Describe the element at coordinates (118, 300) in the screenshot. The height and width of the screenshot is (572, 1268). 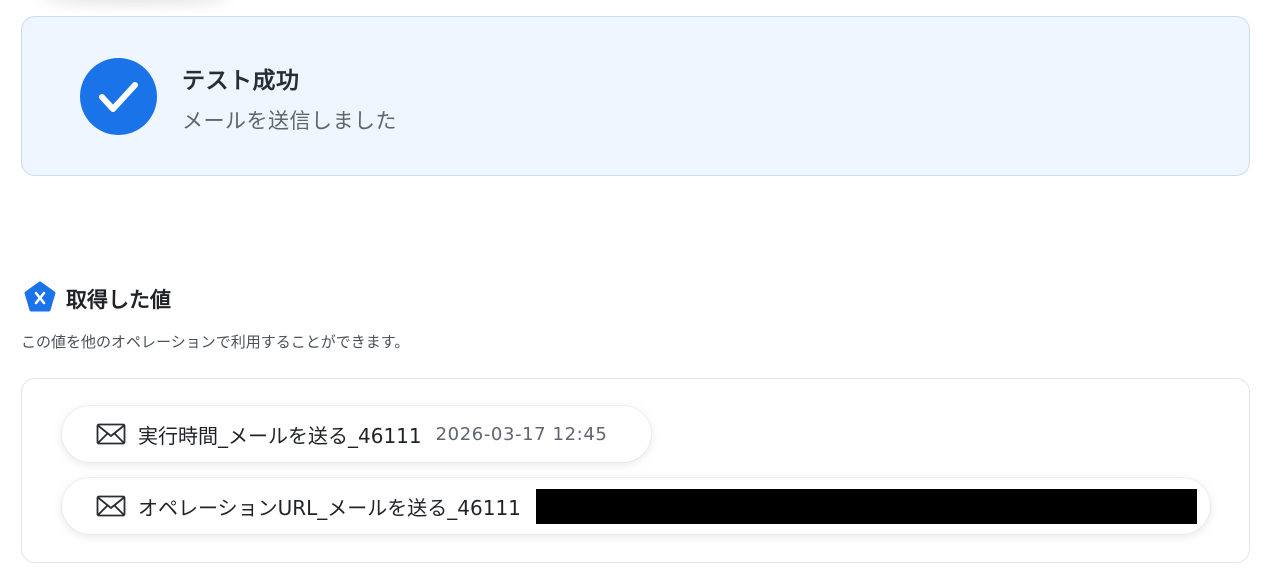
I see `section-title: 取得した値` at that location.